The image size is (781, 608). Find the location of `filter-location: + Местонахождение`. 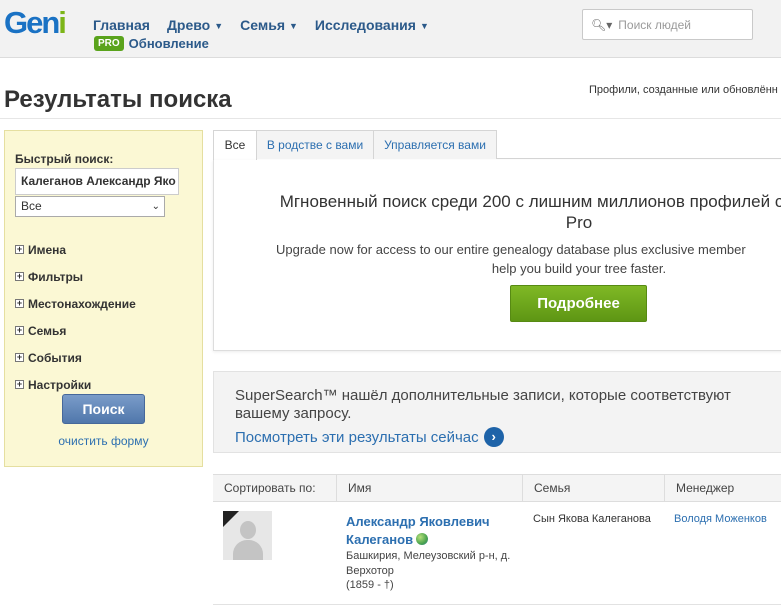

filter-location: + Местонахождение is located at coordinates (75, 303).